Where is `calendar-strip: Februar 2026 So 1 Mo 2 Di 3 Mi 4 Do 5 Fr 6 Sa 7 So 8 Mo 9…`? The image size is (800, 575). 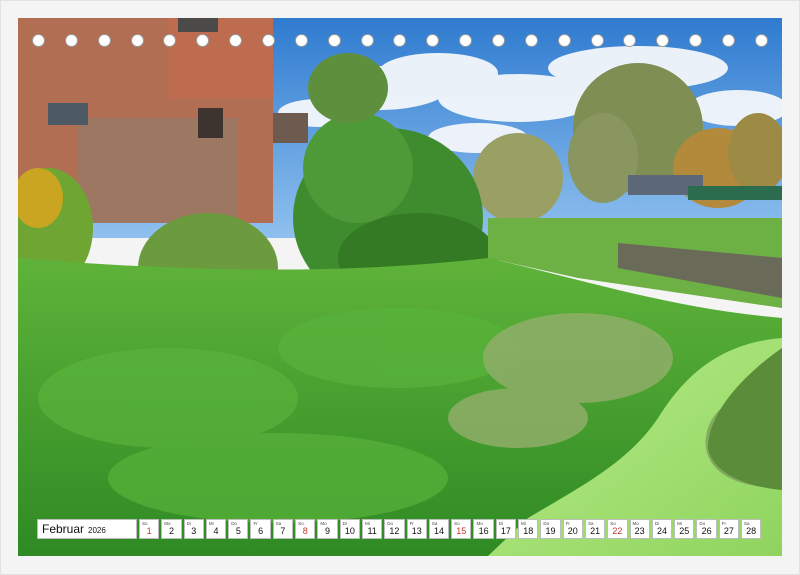
calendar-strip: Februar 2026 So 1 Mo 2 Di 3 Mi 4 Do 5 Fr 6 Sa 7 So 8 Mo 9… is located at coordinates (400, 529).